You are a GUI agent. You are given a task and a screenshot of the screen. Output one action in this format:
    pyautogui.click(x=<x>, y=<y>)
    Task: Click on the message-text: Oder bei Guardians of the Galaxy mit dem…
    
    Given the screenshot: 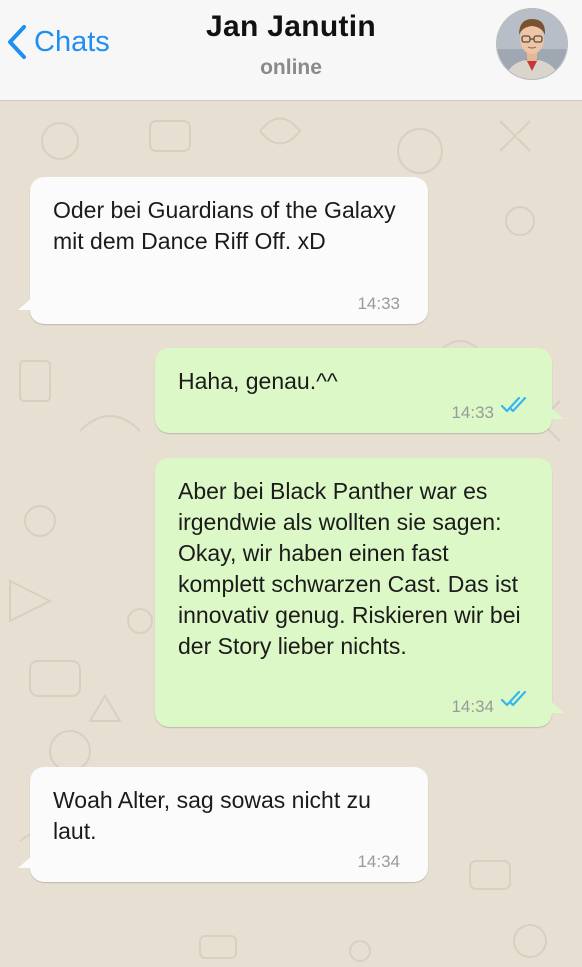 What is the action you would take?
    pyautogui.click(x=224, y=225)
    